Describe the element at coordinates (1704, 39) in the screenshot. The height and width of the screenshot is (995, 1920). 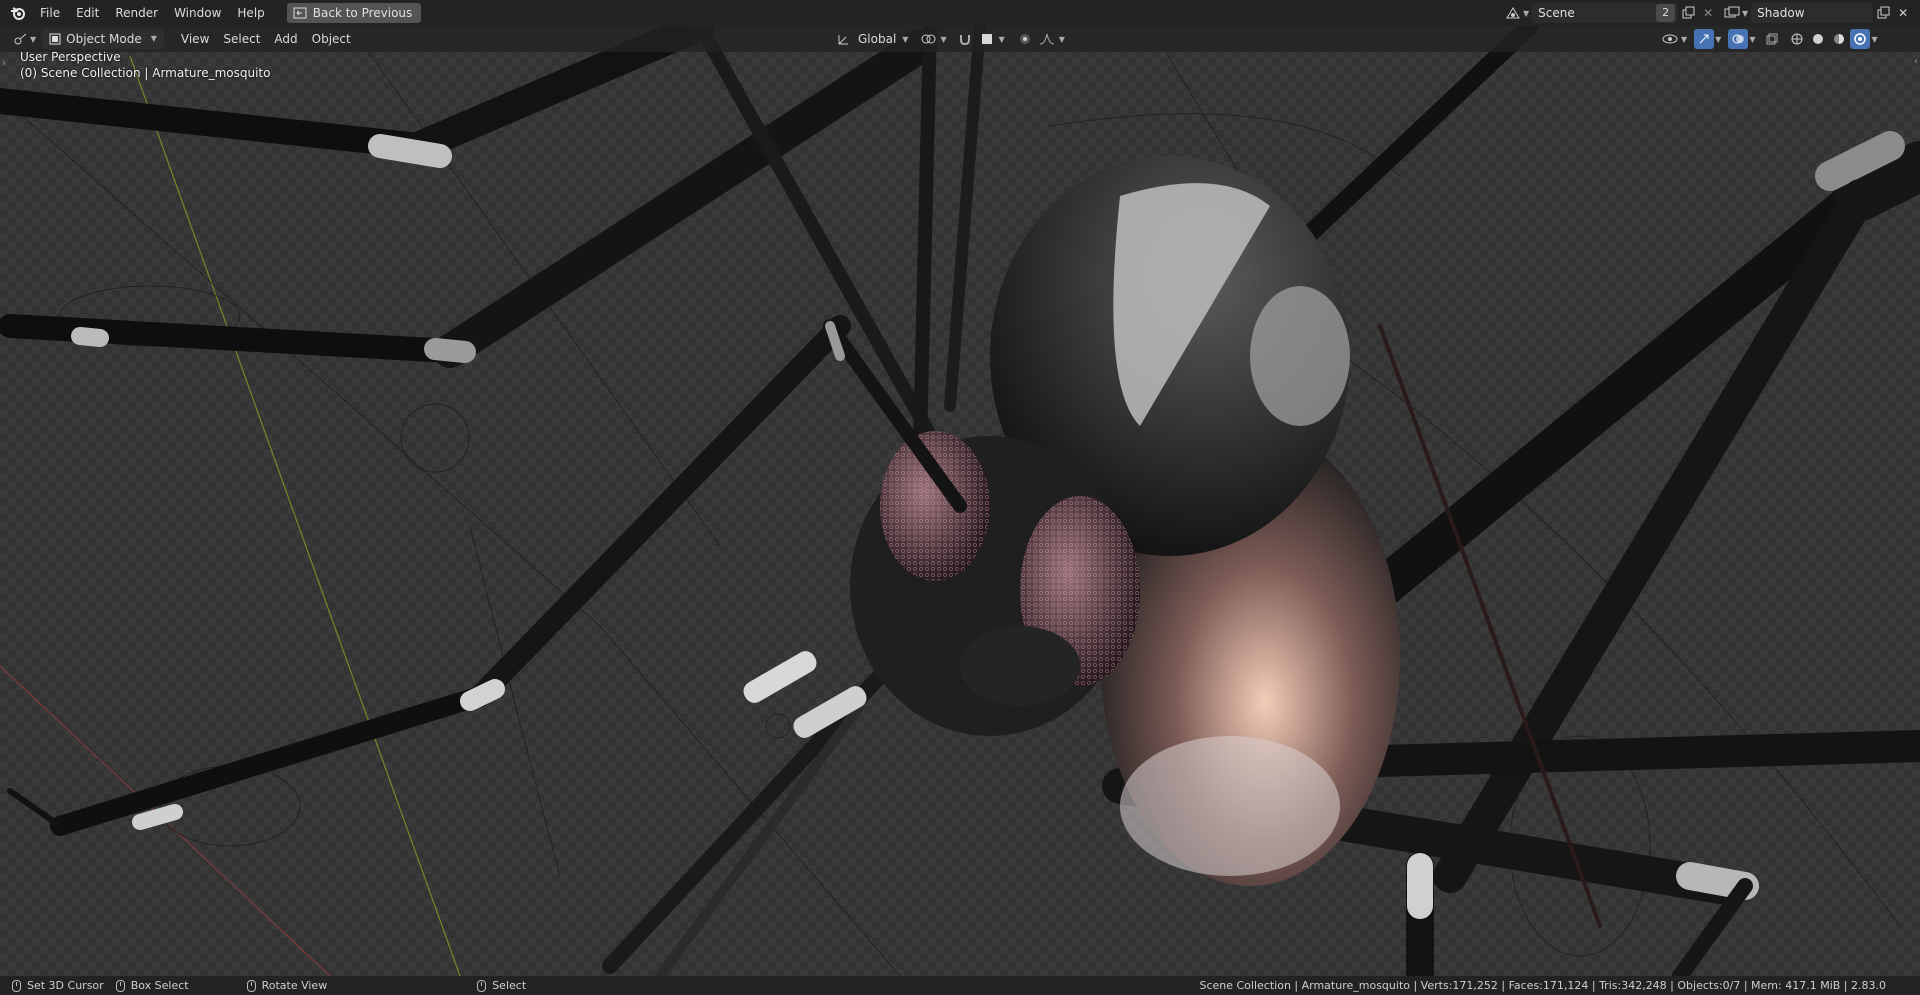
I see `gizmo-toggle-icon` at that location.